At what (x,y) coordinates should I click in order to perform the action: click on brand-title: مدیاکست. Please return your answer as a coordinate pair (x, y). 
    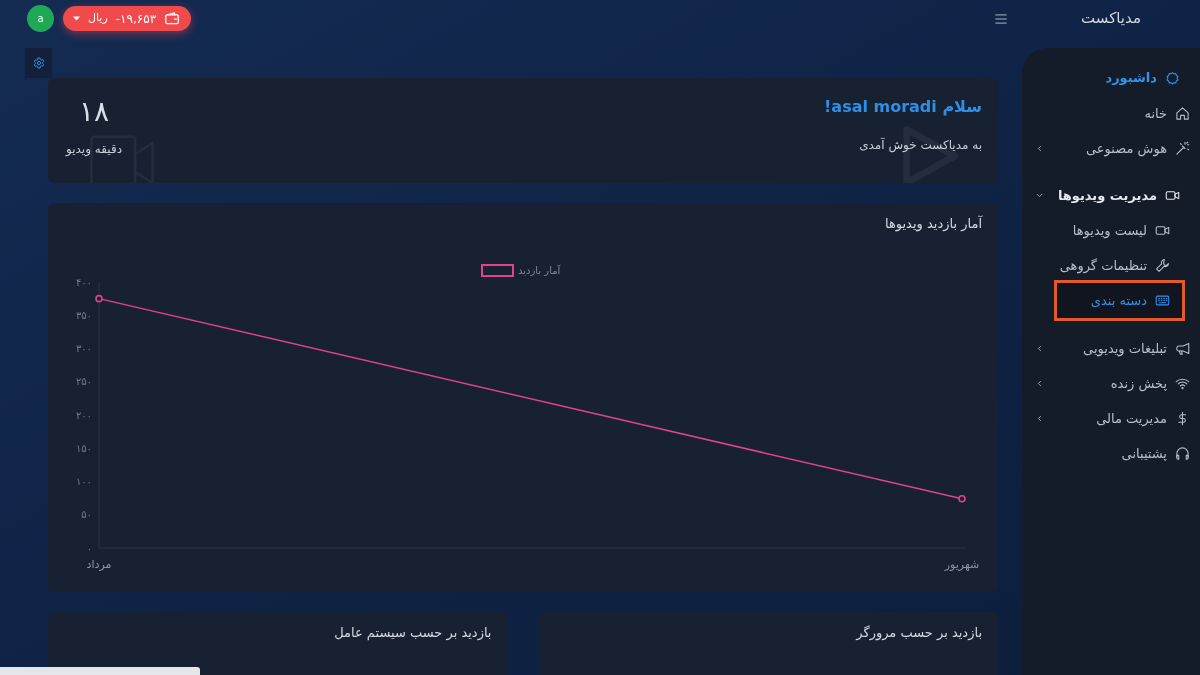
    Looking at the image, I should click on (1111, 19).